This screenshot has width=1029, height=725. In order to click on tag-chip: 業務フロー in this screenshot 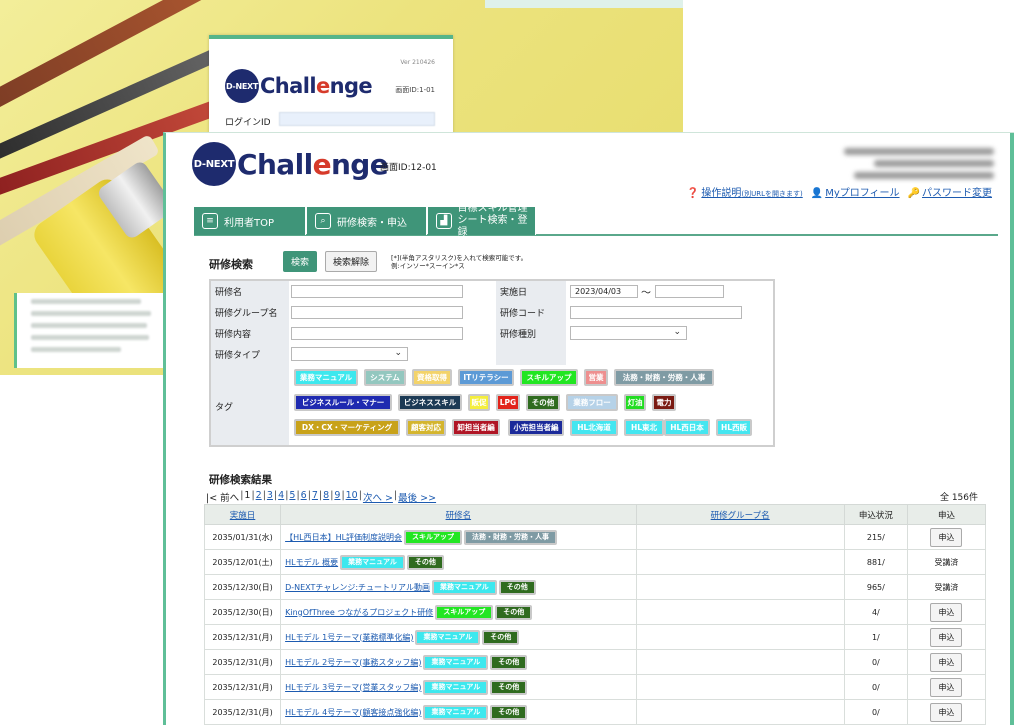, I will do `click(592, 402)`.